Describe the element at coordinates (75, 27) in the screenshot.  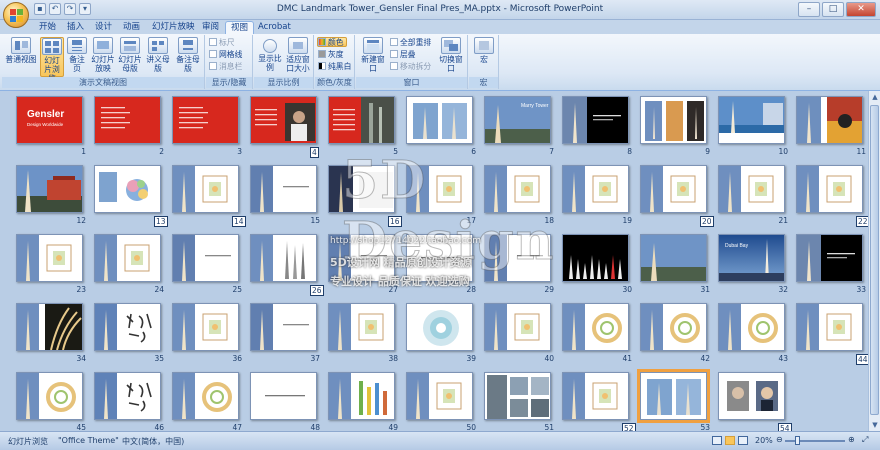
I see `tab-insert: 插入` at that location.